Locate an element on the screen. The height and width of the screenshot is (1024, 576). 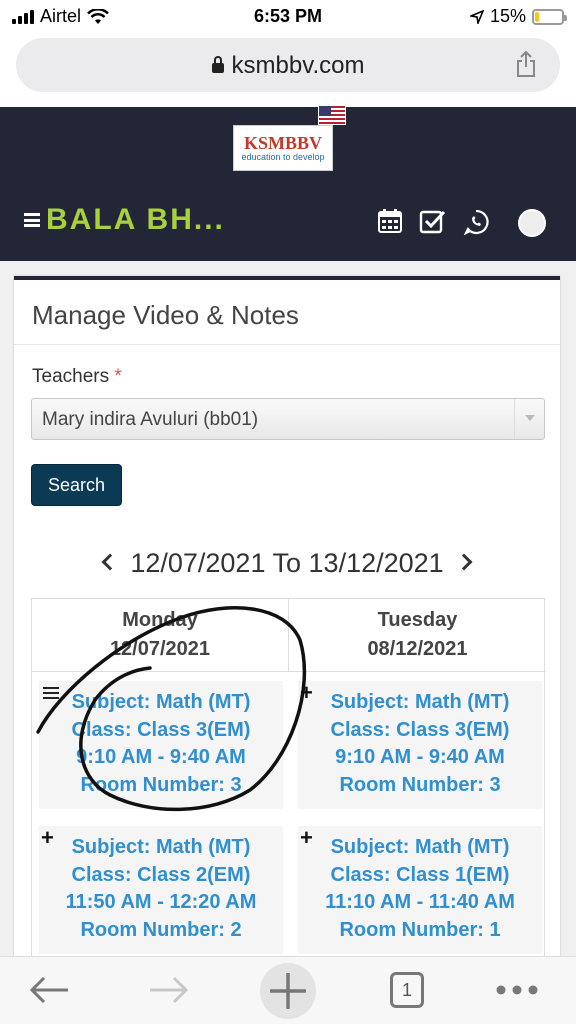
more-options-icon is located at coordinates (517, 990).